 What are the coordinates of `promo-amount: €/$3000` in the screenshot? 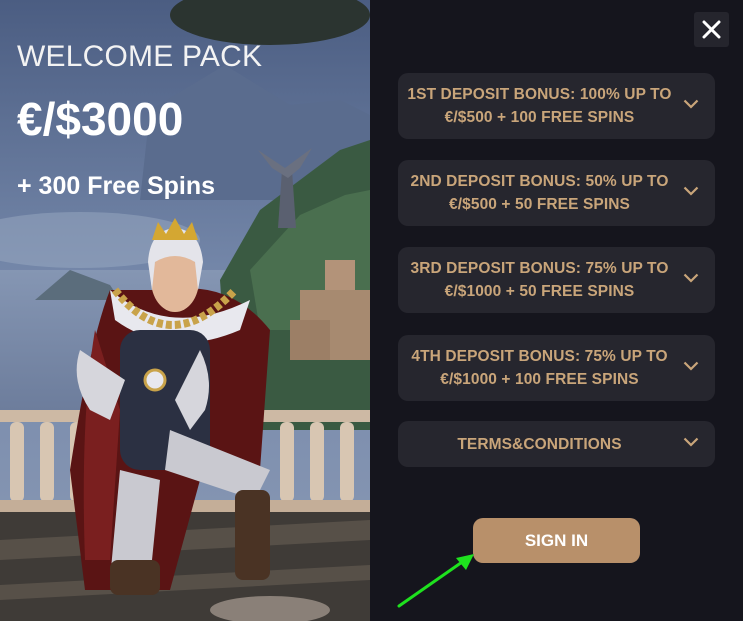 It's located at (100, 119).